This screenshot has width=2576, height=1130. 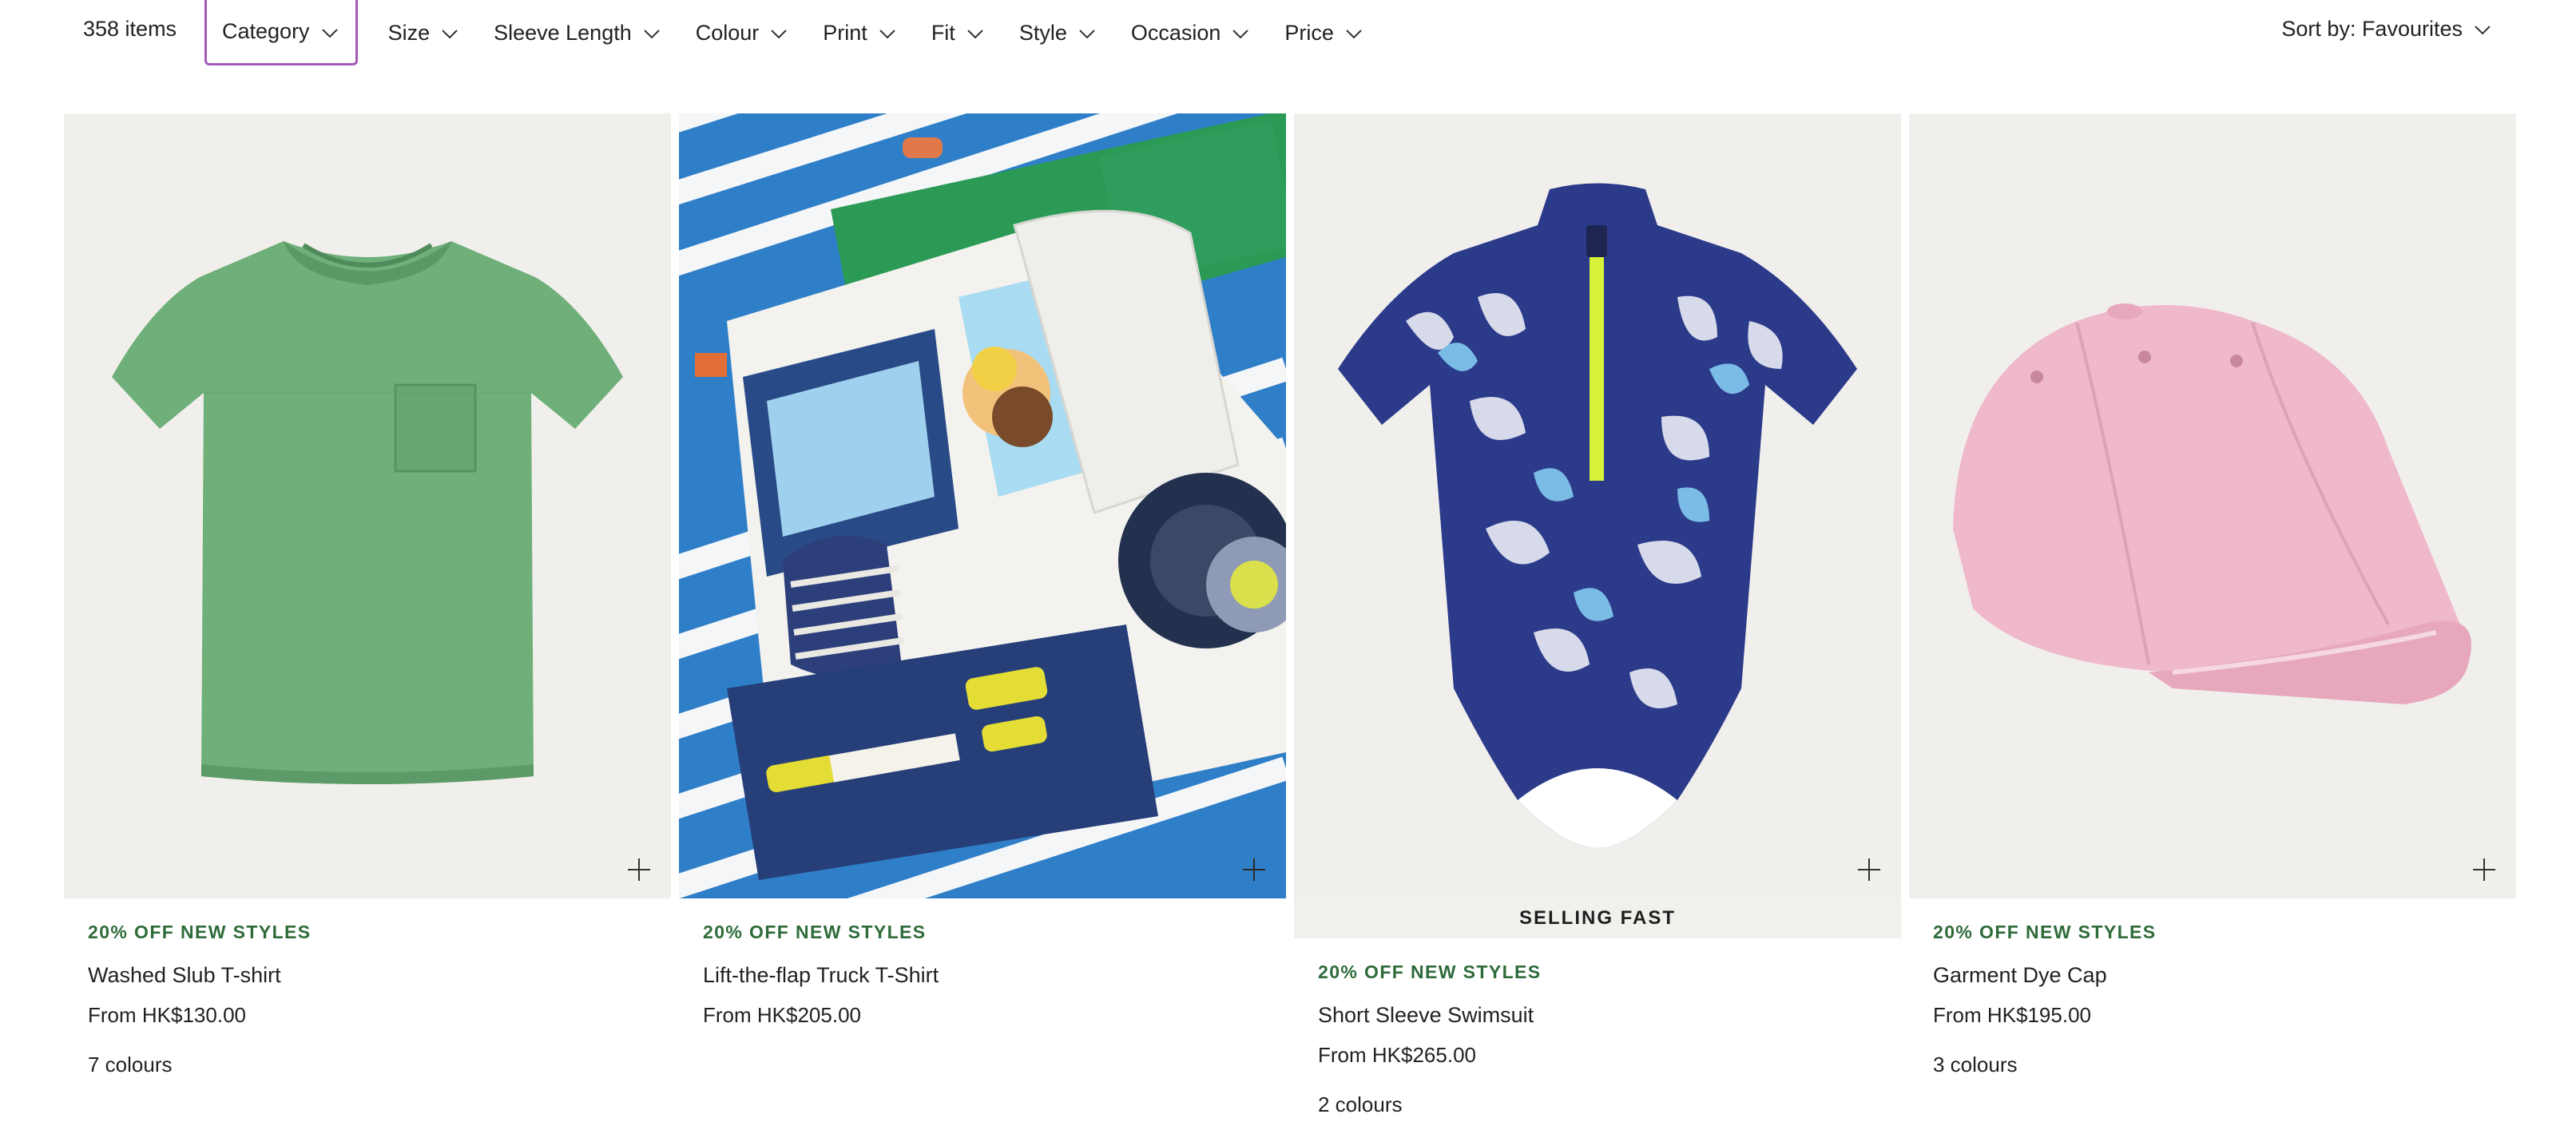 I want to click on product-name: Lift-the-flap Truck T-Shirt, so click(x=983, y=975).